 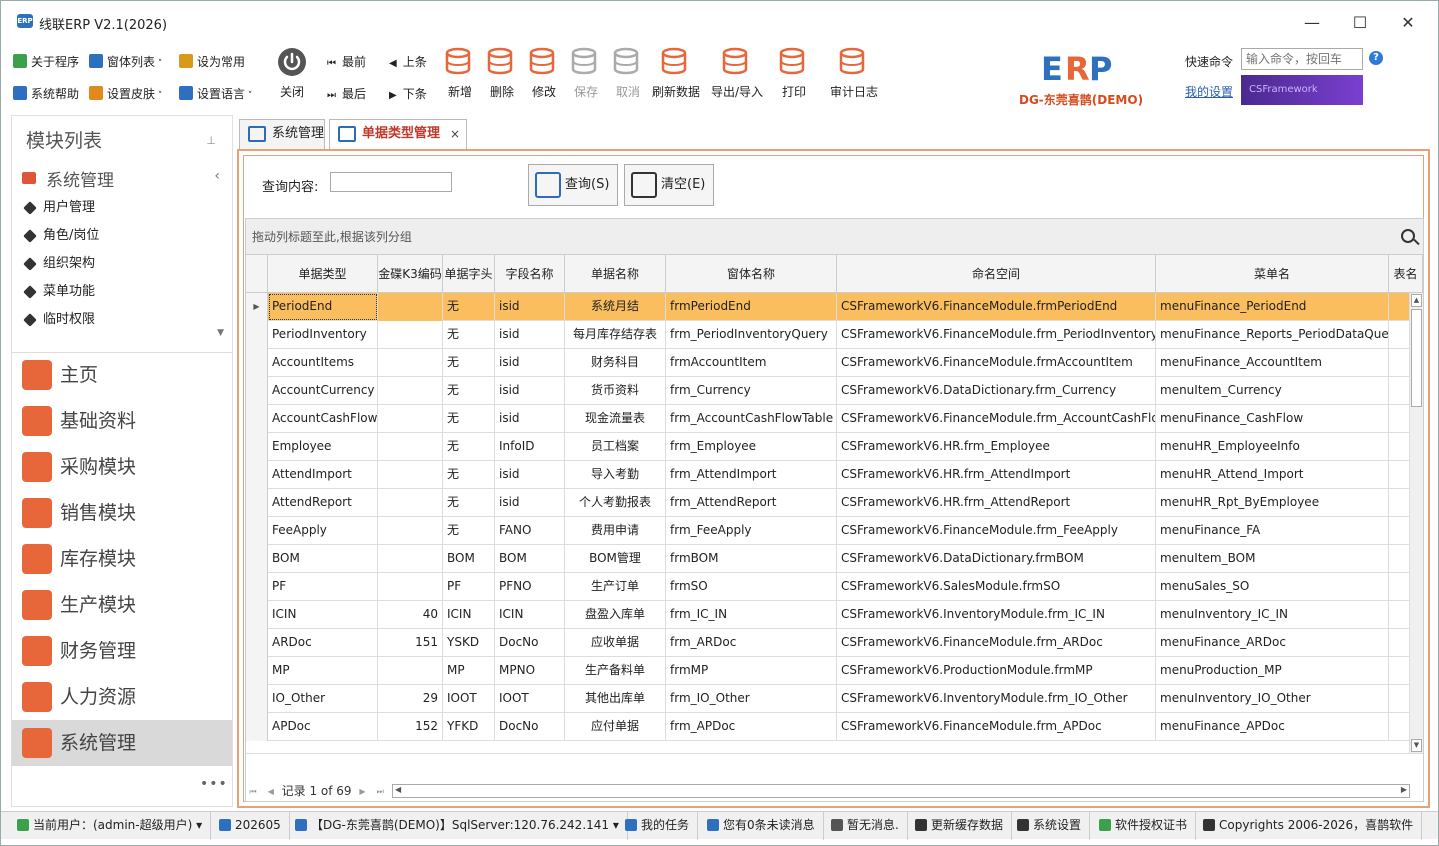 I want to click on table-cell: CSFrameworkV6.HR.frm_AttendReport, so click(x=996, y=503).